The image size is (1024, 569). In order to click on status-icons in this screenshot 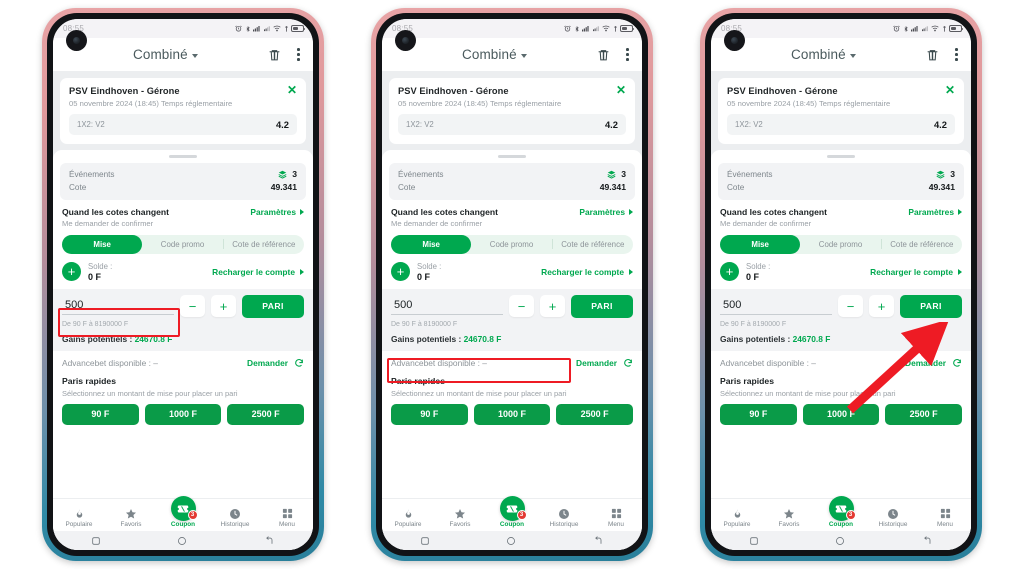, I will do `click(270, 29)`.